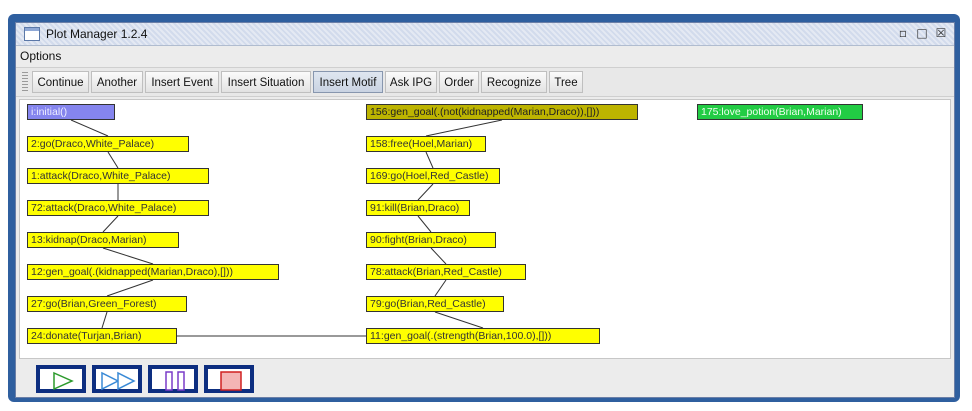 This screenshot has width=972, height=411. What do you see at coordinates (903, 33) in the screenshot?
I see `minimize-icon: ▫` at bounding box center [903, 33].